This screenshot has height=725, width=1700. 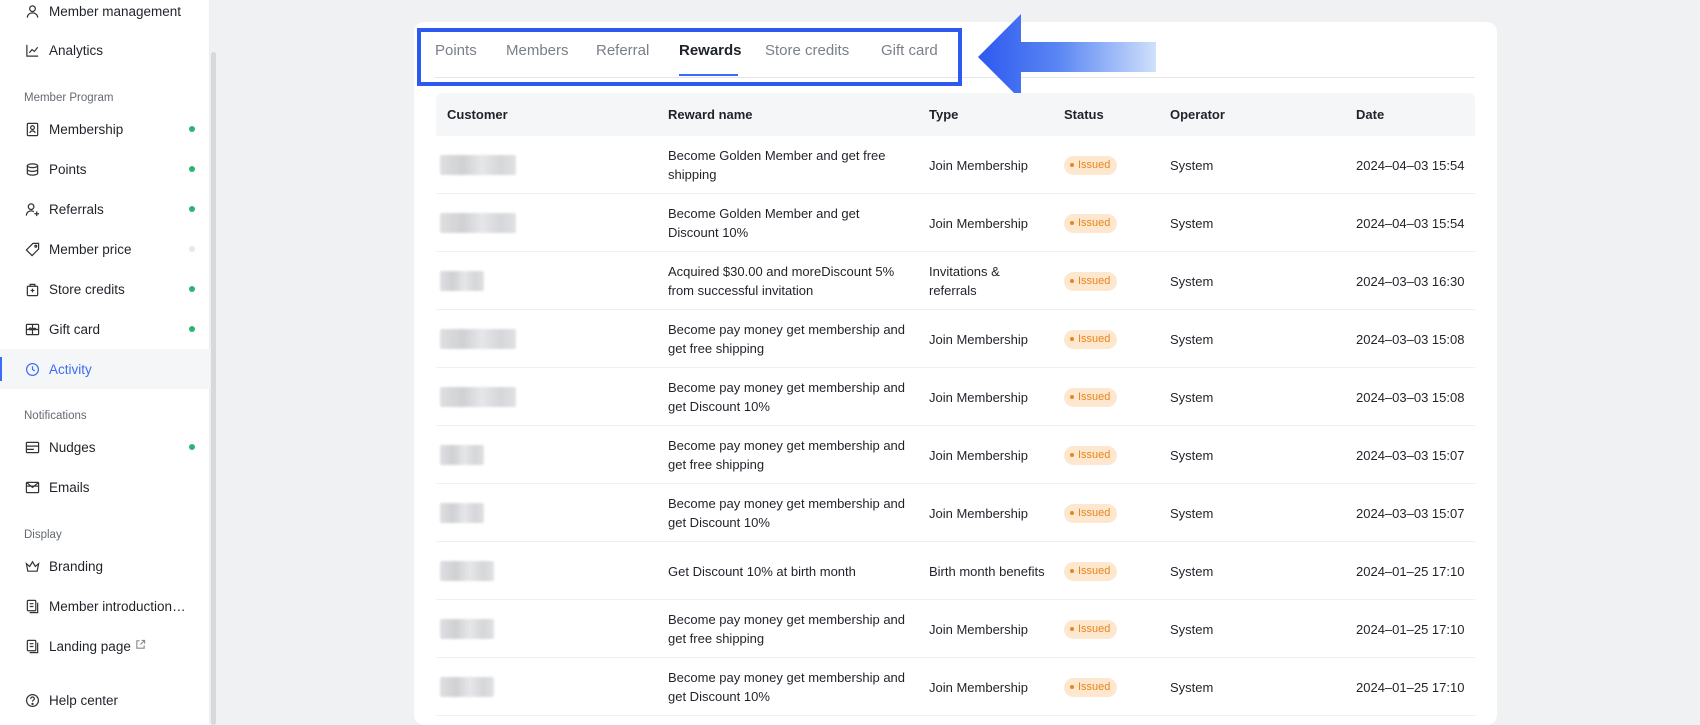 What do you see at coordinates (32, 169) in the screenshot?
I see `coins-icon` at bounding box center [32, 169].